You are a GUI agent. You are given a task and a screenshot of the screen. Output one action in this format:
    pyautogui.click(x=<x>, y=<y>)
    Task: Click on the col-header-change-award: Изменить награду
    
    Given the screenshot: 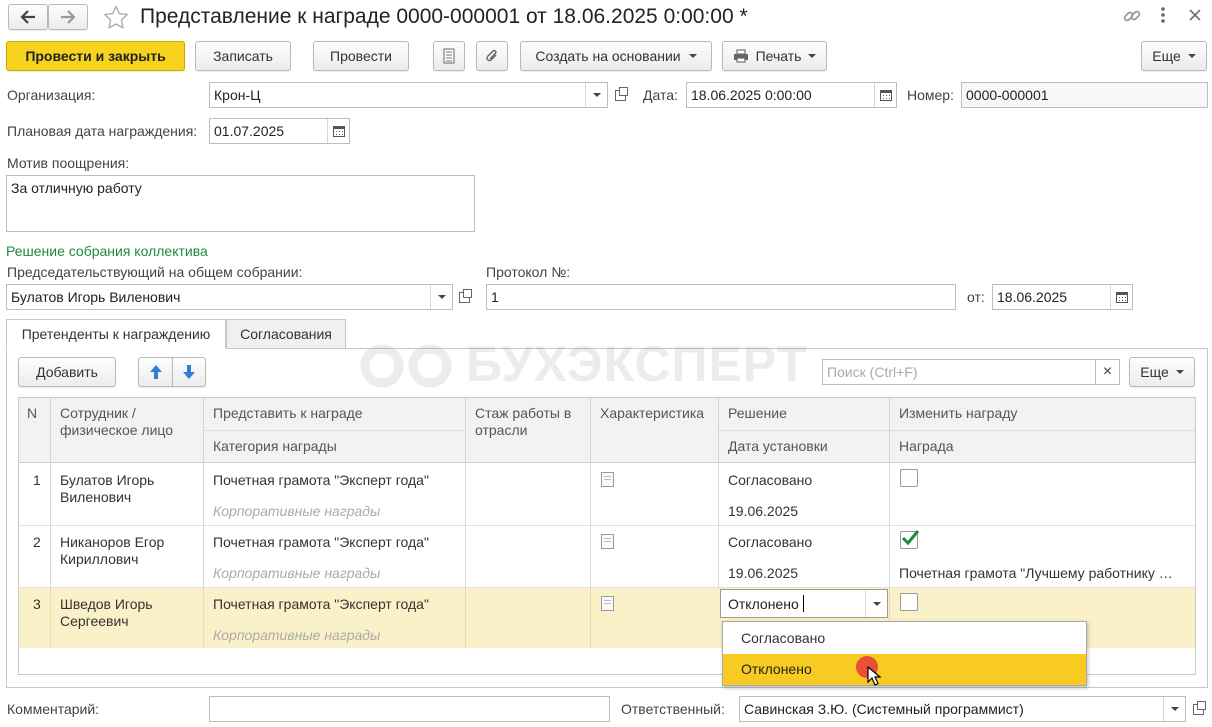 What is the action you would take?
    pyautogui.click(x=958, y=413)
    